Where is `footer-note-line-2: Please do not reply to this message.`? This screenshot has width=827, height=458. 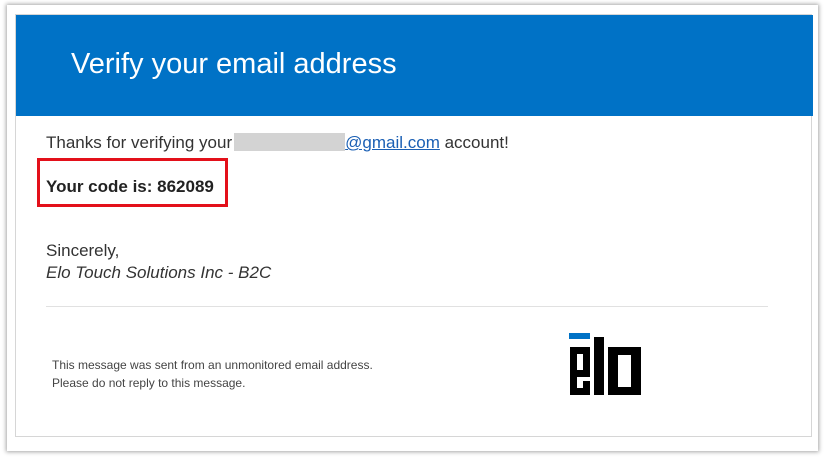 footer-note-line-2: Please do not reply to this message. is located at coordinates (149, 383).